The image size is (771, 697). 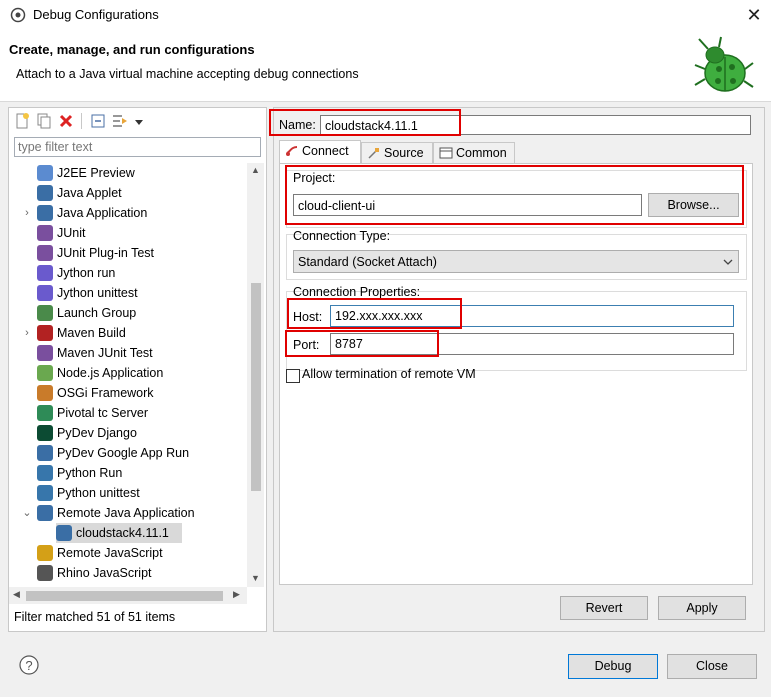 What do you see at coordinates (293, 376) in the screenshot?
I see `allow-termination-checkbox` at bounding box center [293, 376].